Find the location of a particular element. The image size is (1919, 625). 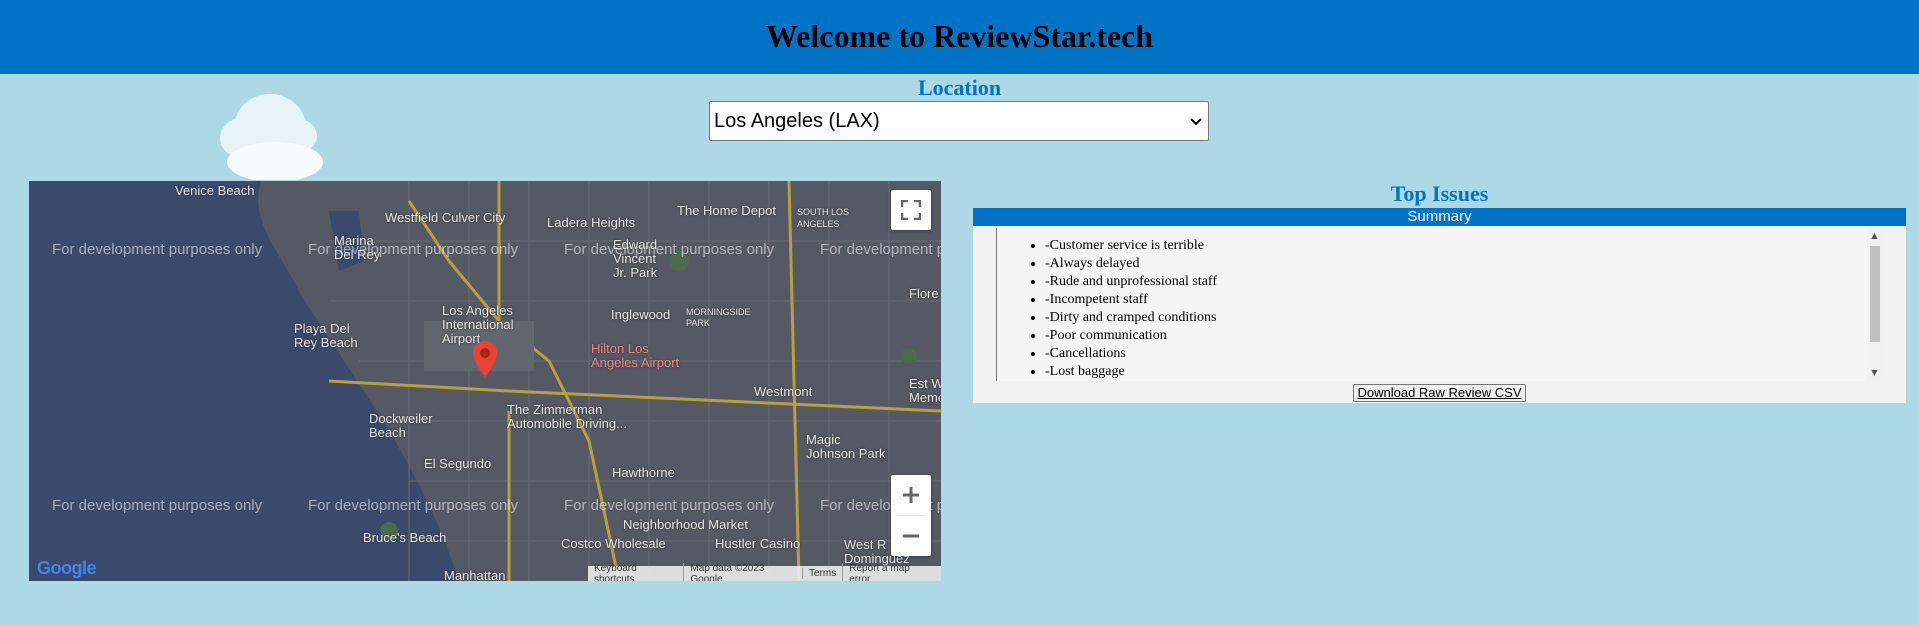

map-place-label: Venice Beach is located at coordinates (215, 190).